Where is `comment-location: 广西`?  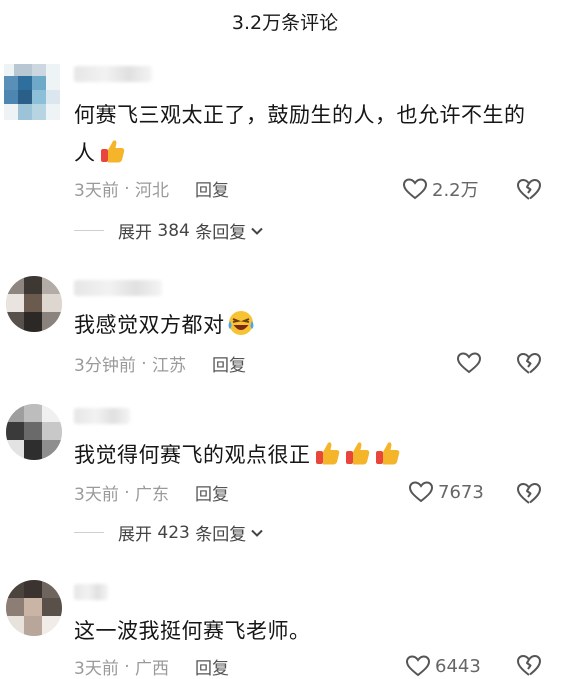 comment-location: 广西 is located at coordinates (152, 669).